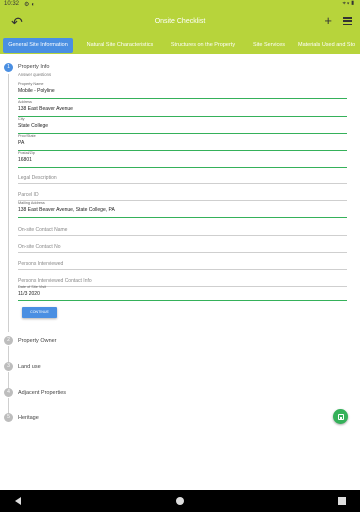 The height and width of the screenshot is (512, 360). I want to click on city-label: City, so click(21, 119).